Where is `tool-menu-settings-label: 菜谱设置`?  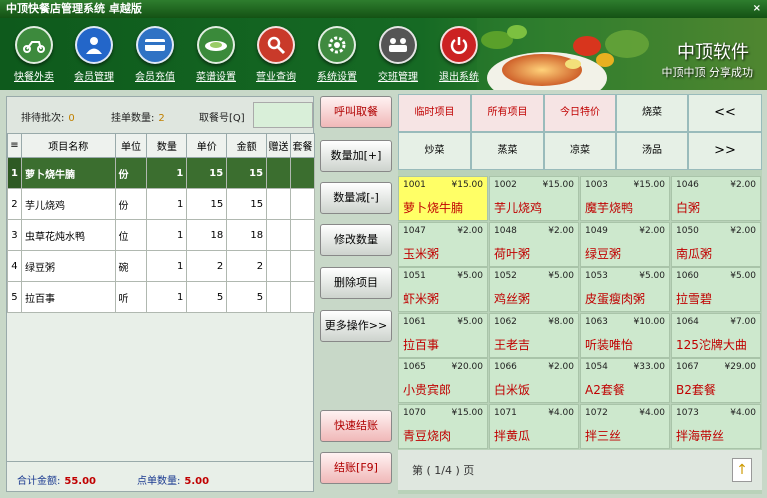 tool-menu-settings-label: 菜谱设置 is located at coordinates (216, 77).